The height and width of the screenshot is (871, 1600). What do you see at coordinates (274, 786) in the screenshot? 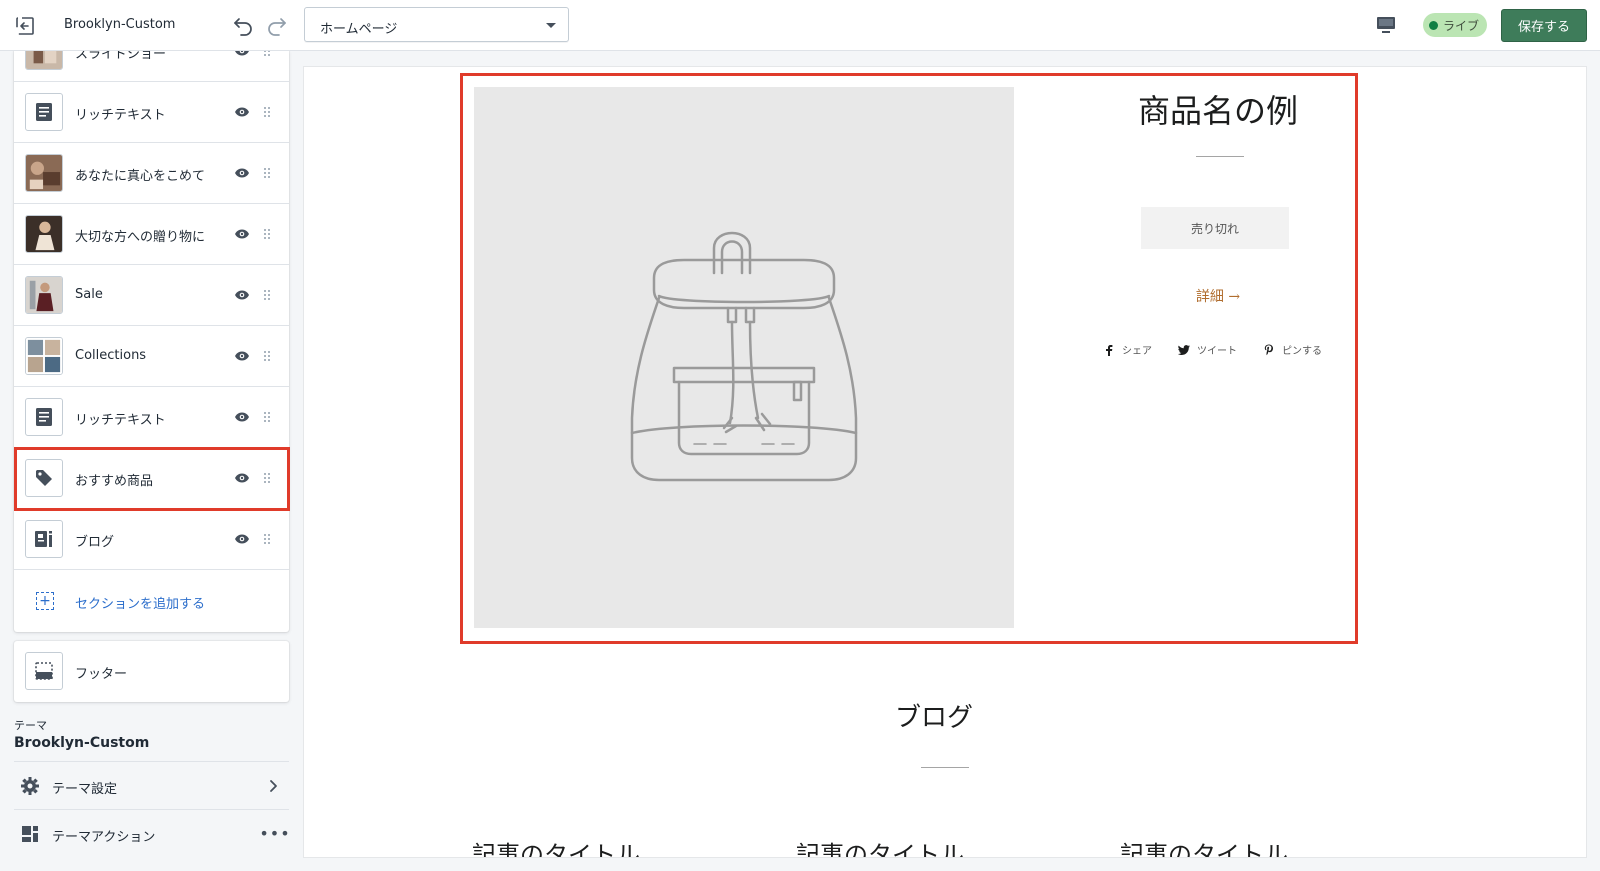
I see `chevron-right-icon` at bounding box center [274, 786].